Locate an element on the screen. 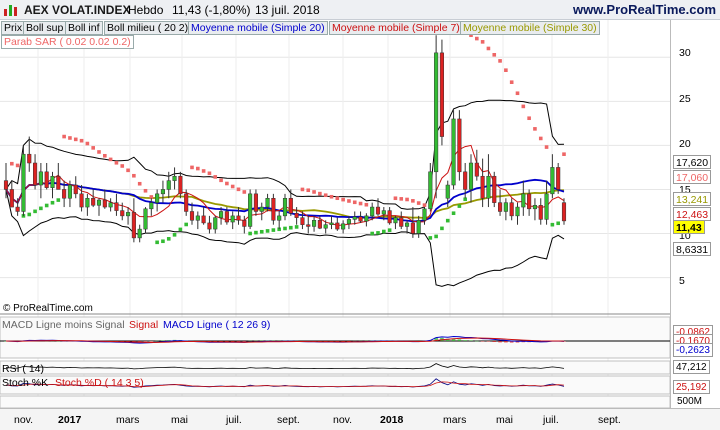  x-label-mars-2017: mars is located at coordinates (128, 420).